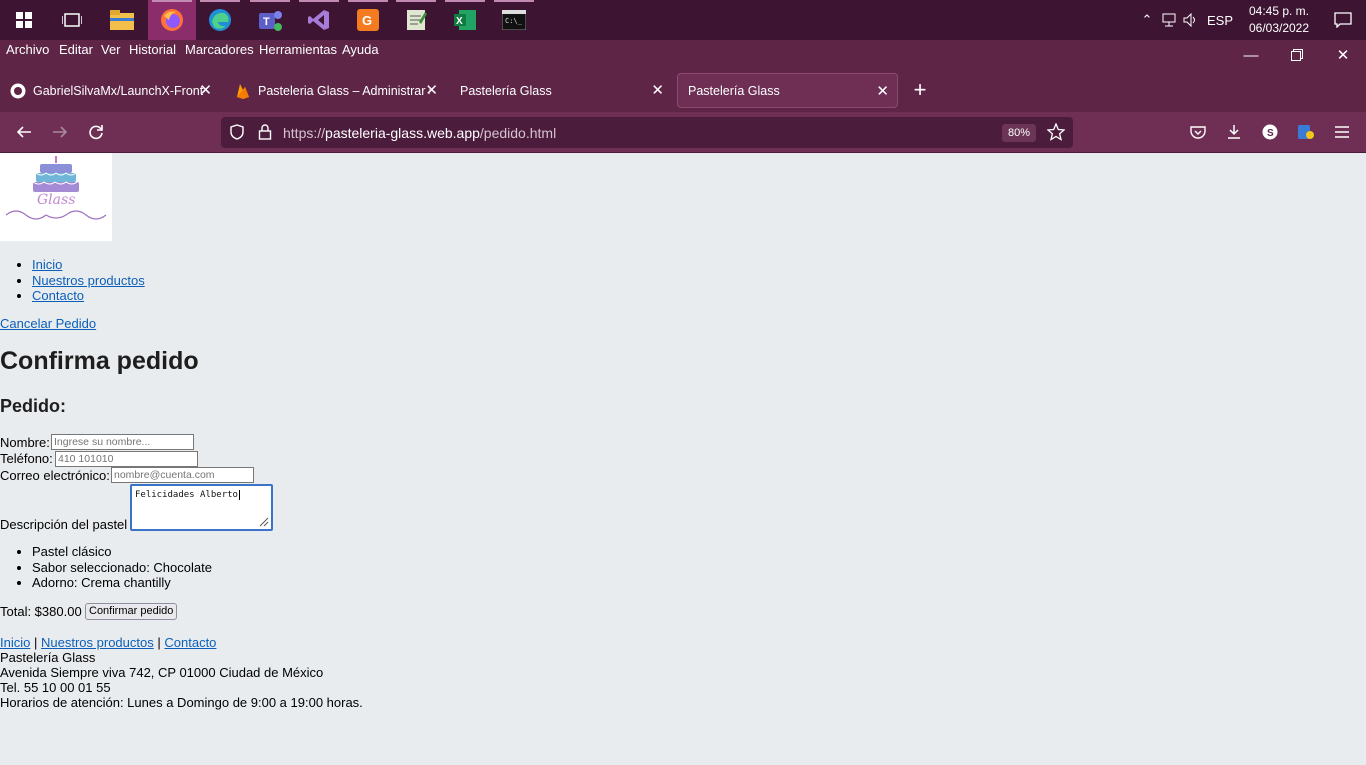  I want to click on email-input, so click(182, 475).